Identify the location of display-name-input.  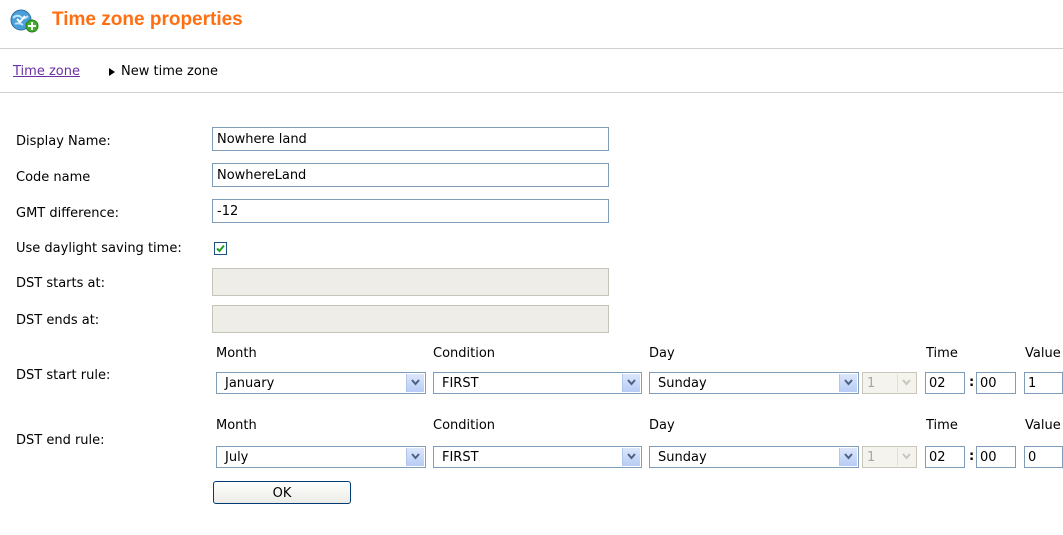
(410, 139).